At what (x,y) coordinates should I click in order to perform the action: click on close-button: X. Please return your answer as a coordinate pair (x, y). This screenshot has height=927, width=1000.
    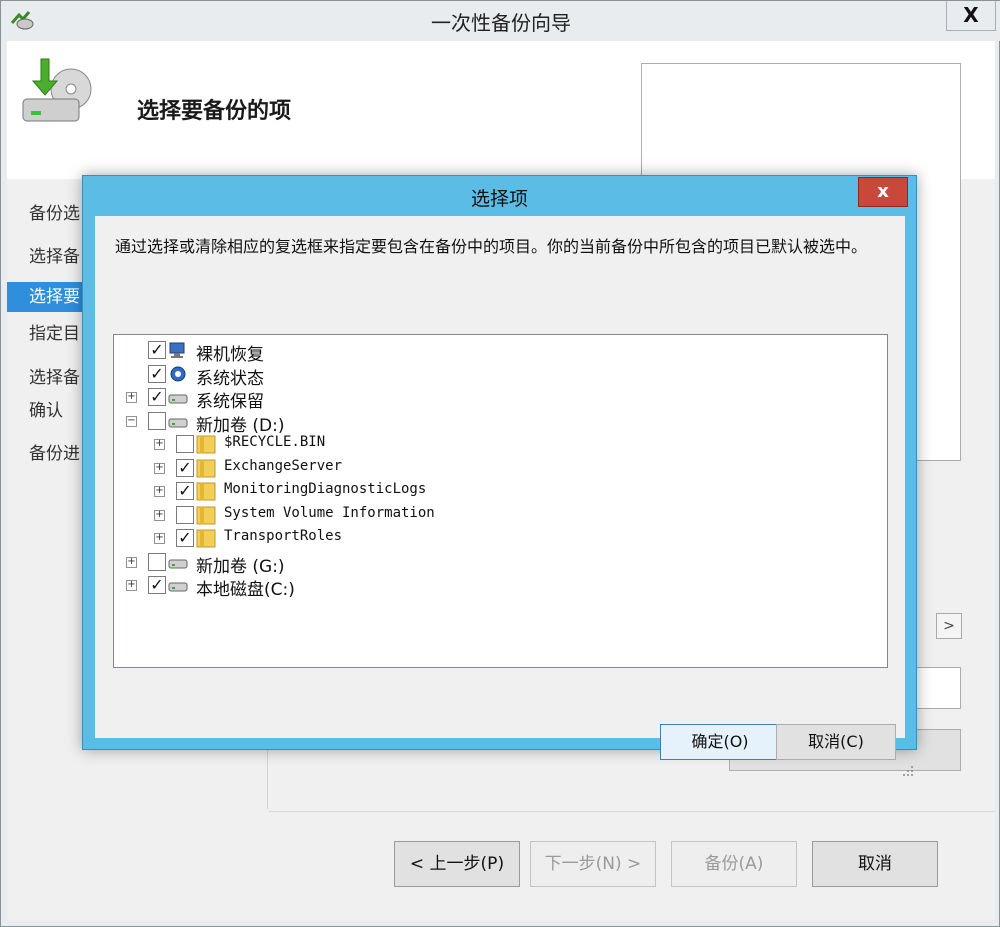
    Looking at the image, I should click on (971, 16).